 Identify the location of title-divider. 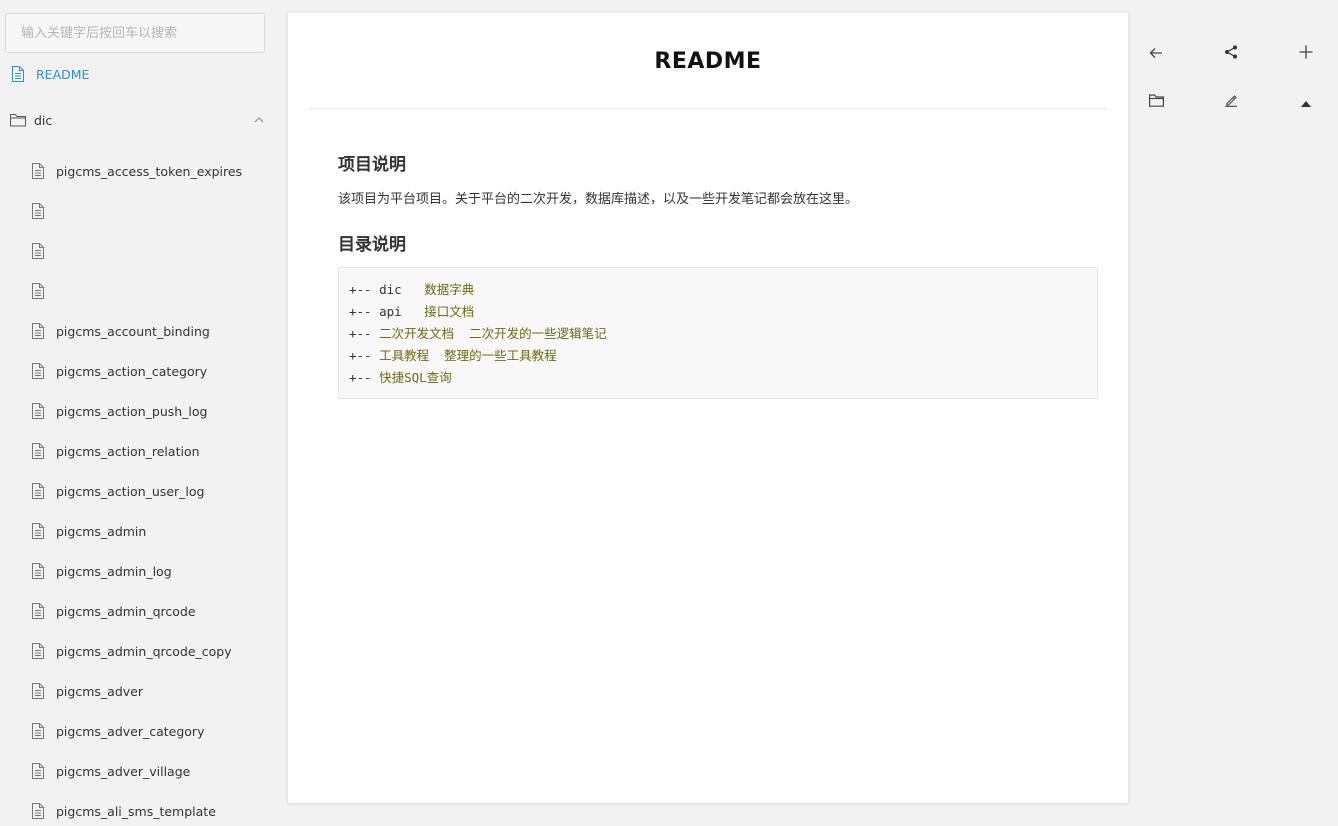
(708, 108).